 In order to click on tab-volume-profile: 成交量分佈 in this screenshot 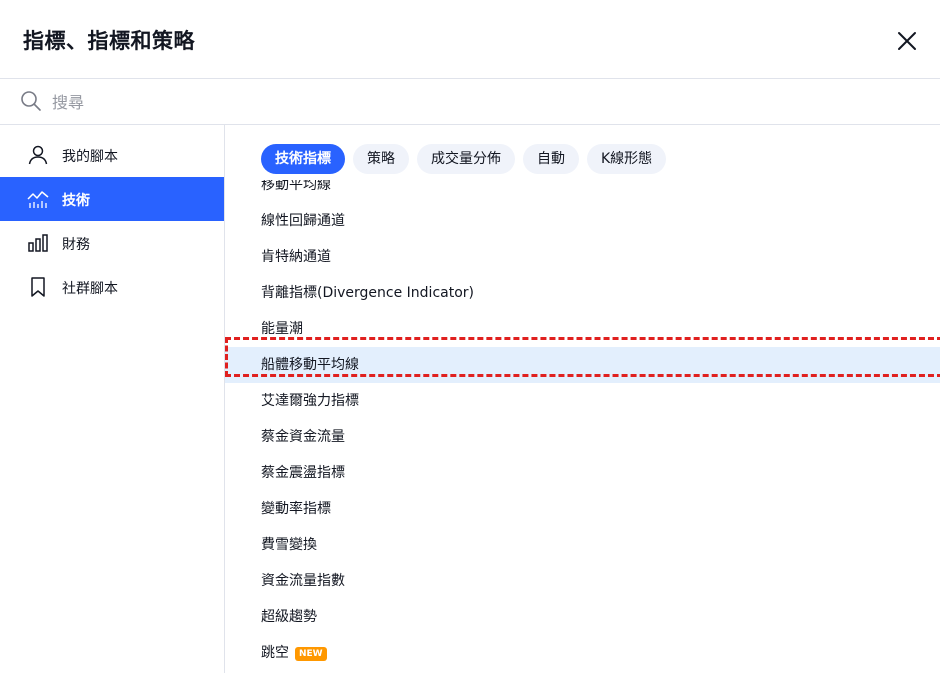, I will do `click(466, 159)`.